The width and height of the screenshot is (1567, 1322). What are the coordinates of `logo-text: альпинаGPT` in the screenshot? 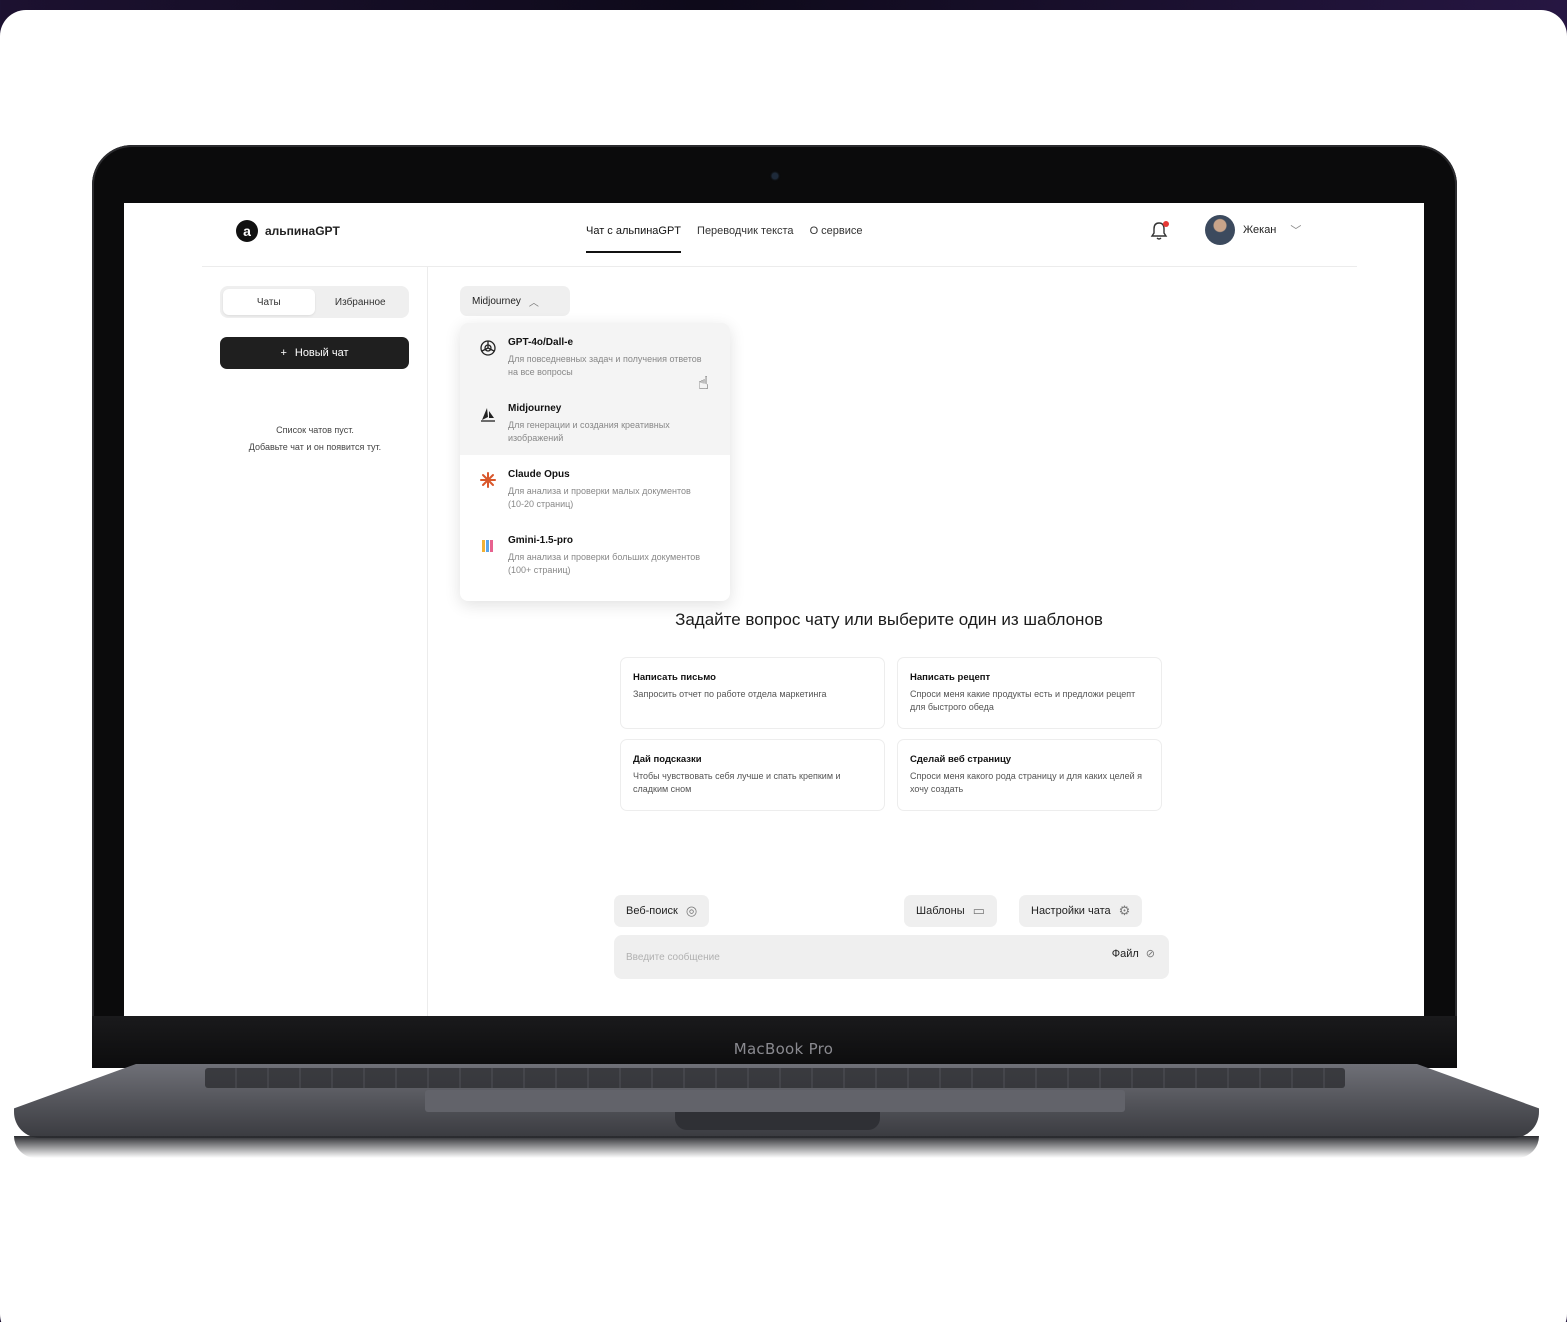 It's located at (302, 231).